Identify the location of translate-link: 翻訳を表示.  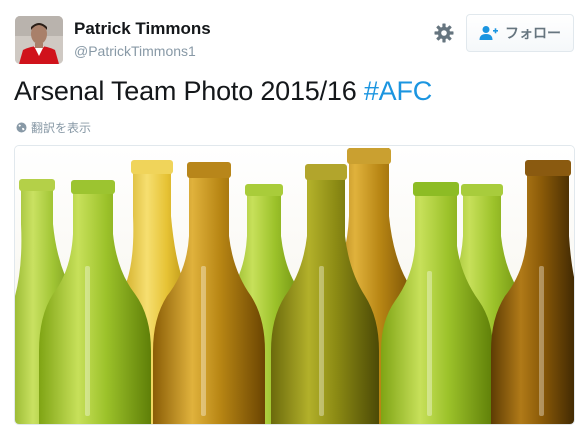
(53, 127).